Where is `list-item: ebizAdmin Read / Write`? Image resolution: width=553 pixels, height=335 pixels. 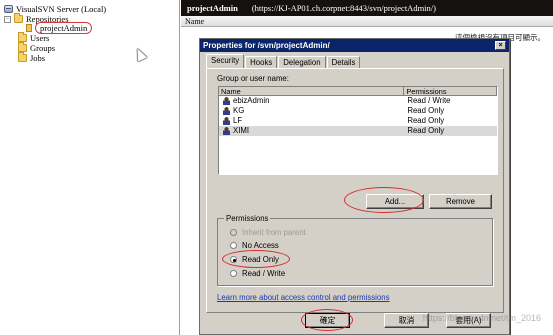 list-item: ebizAdmin Read / Write is located at coordinates (358, 101).